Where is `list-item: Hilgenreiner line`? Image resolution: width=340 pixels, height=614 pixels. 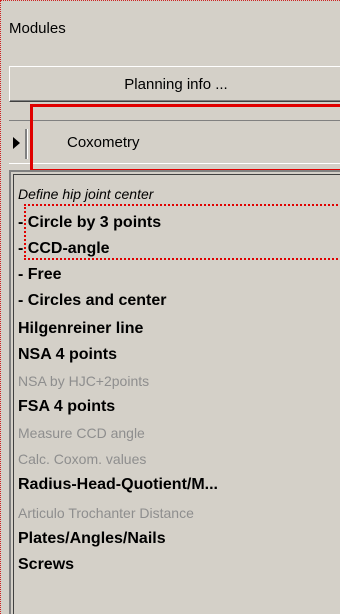
list-item: Hilgenreiner line is located at coordinates (80, 329).